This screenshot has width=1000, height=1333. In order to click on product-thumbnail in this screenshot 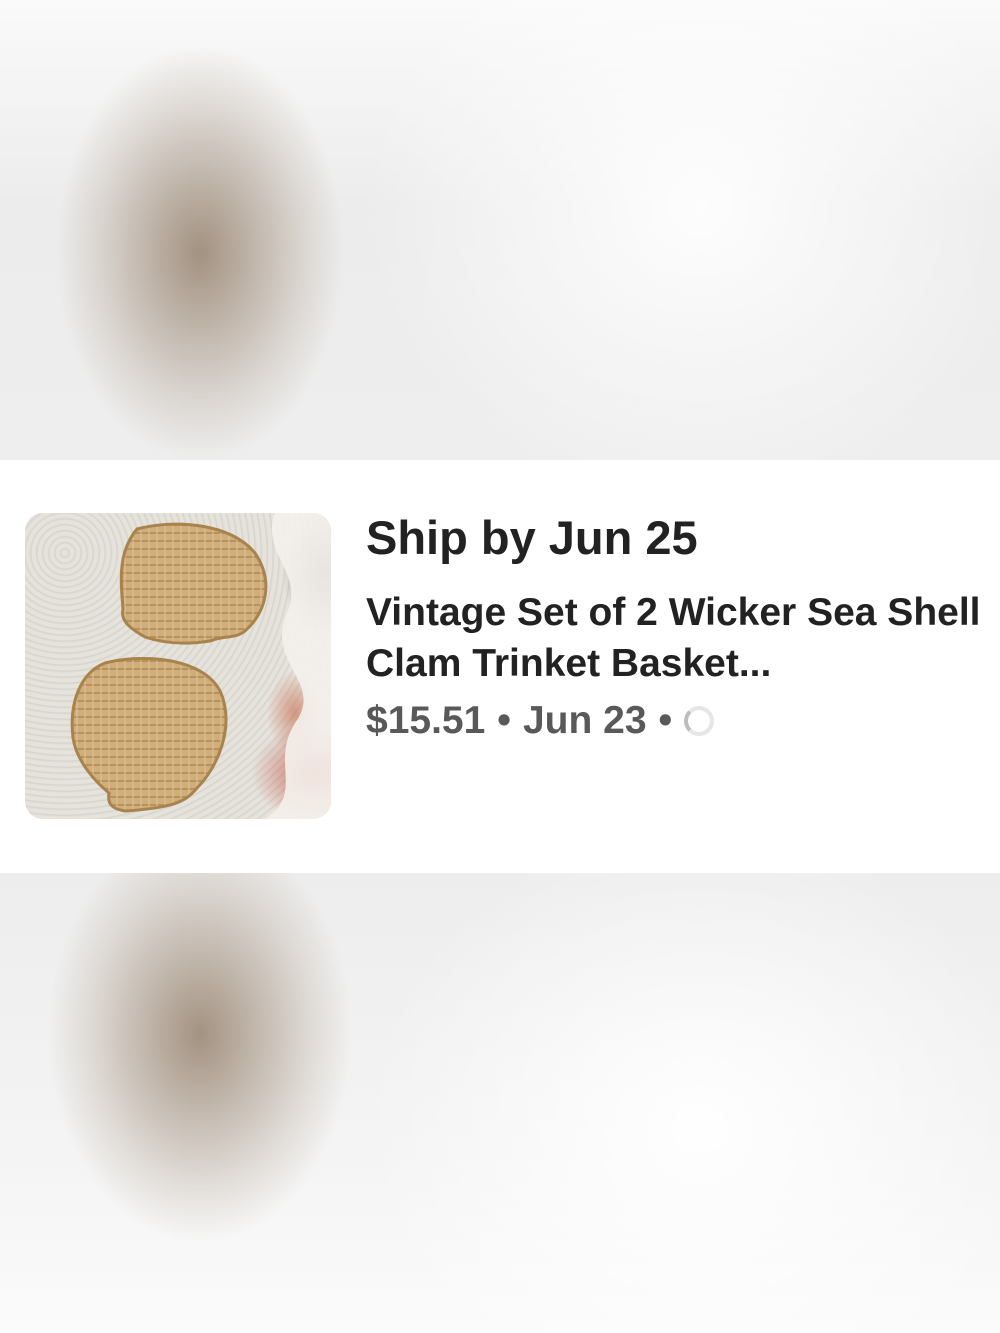, I will do `click(178, 666)`.